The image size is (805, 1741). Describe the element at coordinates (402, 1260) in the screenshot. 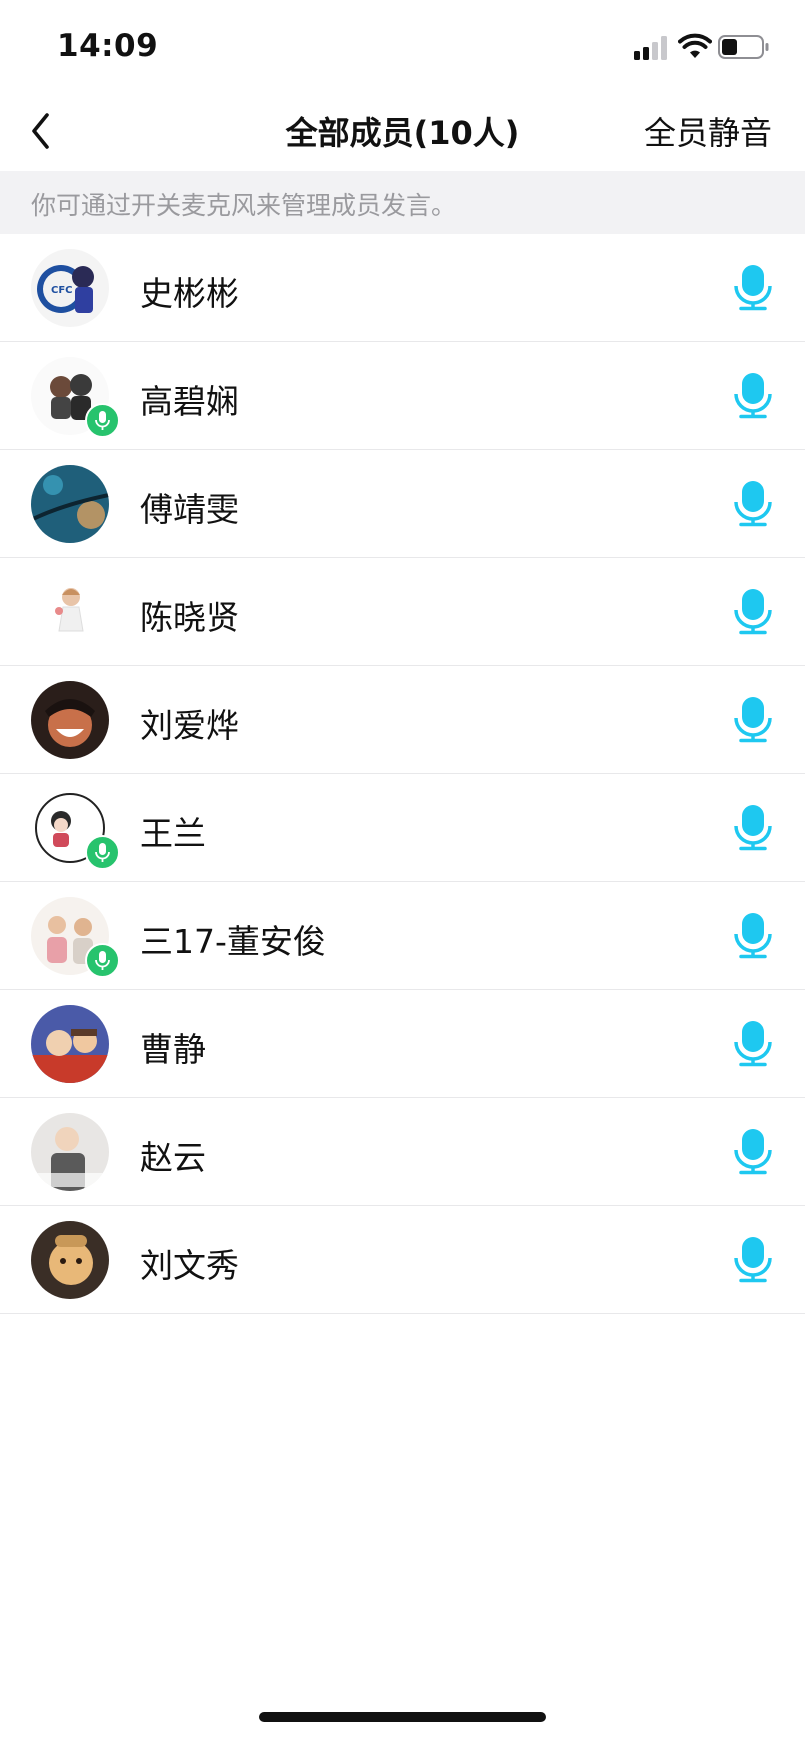

I see `member-row: 刘文秀` at that location.